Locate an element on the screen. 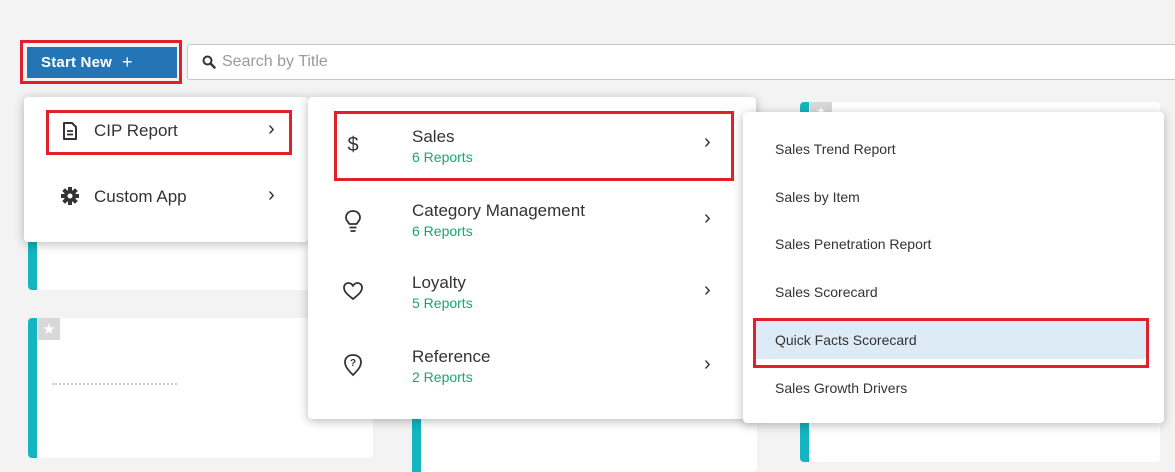  lightbulb-icon is located at coordinates (353, 221).